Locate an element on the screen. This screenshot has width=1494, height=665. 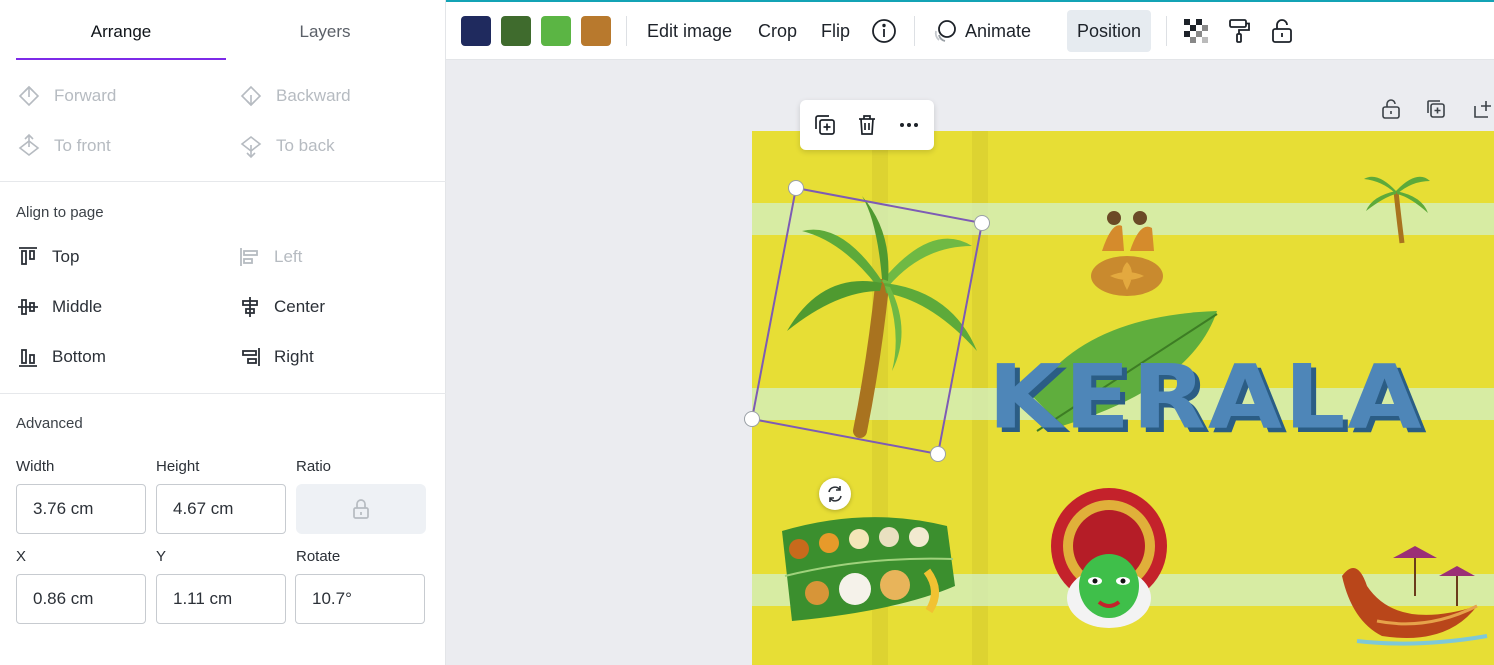
selection-frame is located at coordinates (867, 321).